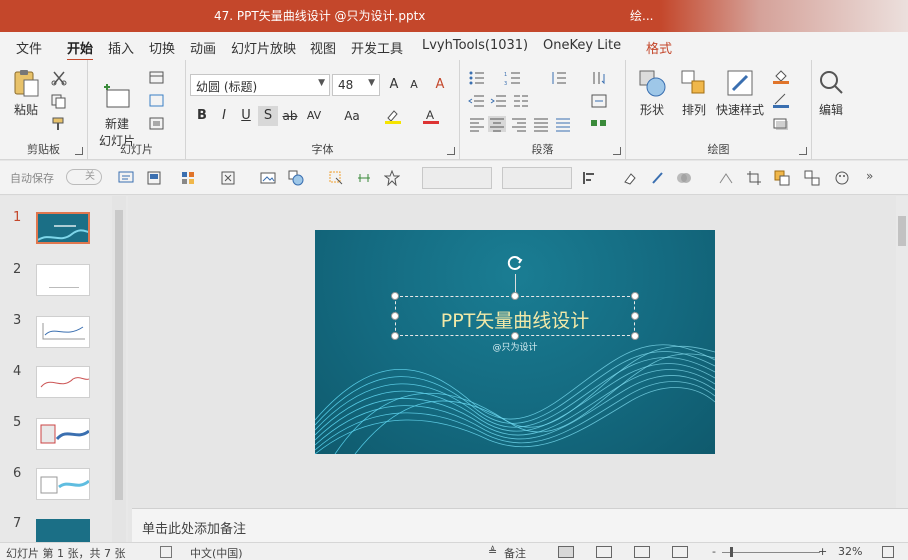 The image size is (908, 560). I want to click on editor-scrollbar, so click(902, 352).